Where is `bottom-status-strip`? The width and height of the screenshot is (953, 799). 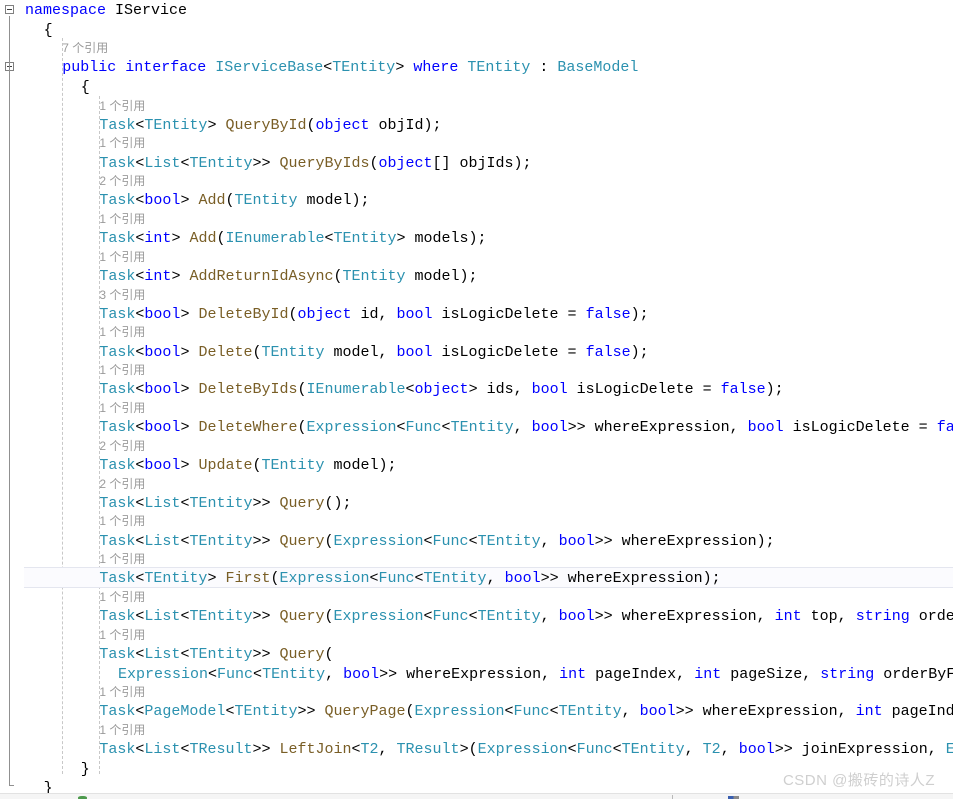
bottom-status-strip is located at coordinates (476, 796).